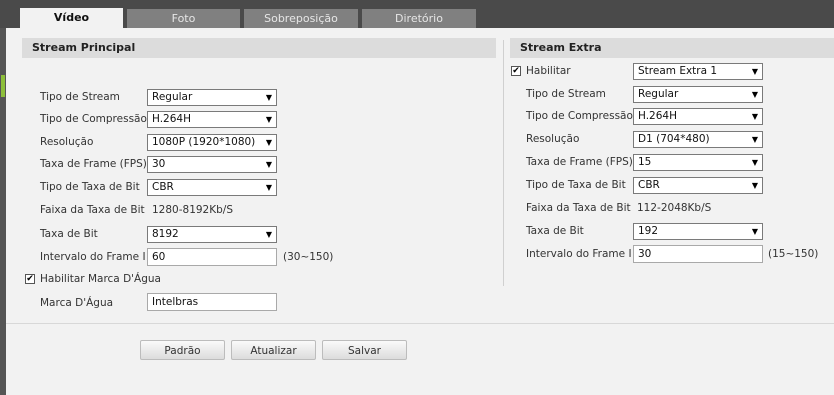 This screenshot has height=395, width=834. I want to click on padrao-button: Padrão, so click(182, 350).